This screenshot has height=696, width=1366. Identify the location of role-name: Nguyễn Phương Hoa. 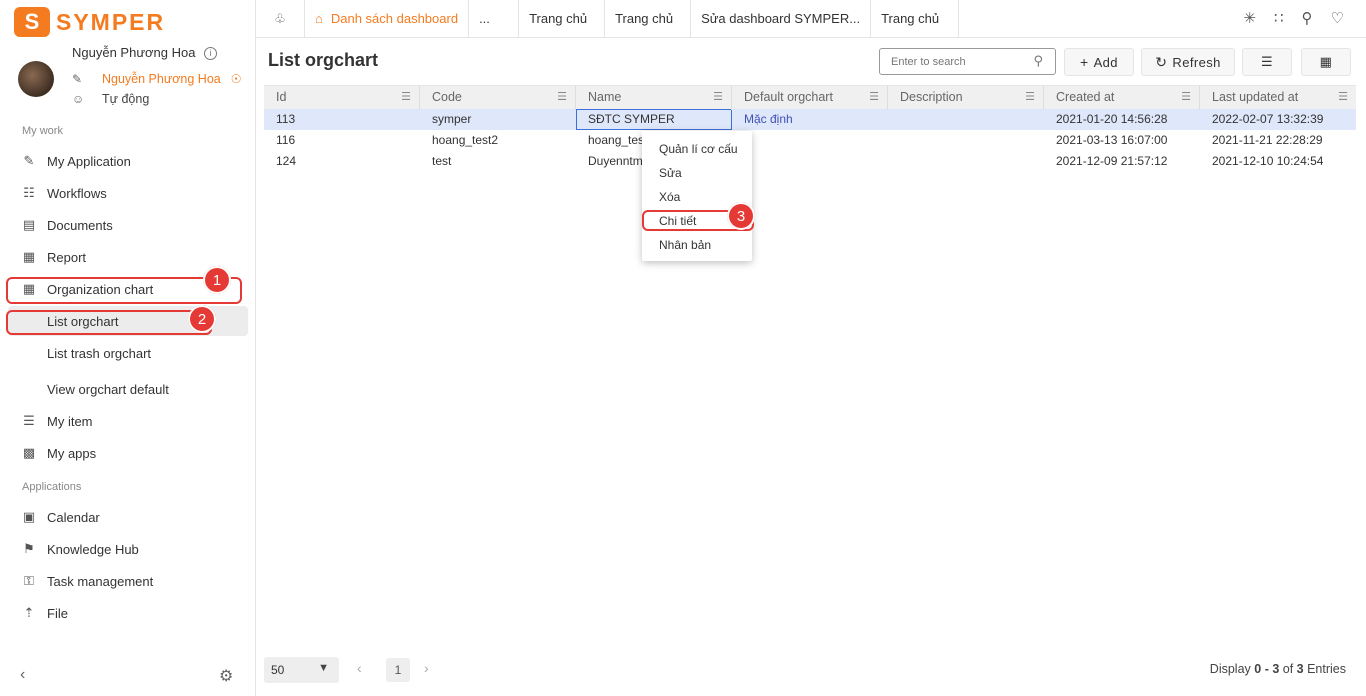
(161, 79).